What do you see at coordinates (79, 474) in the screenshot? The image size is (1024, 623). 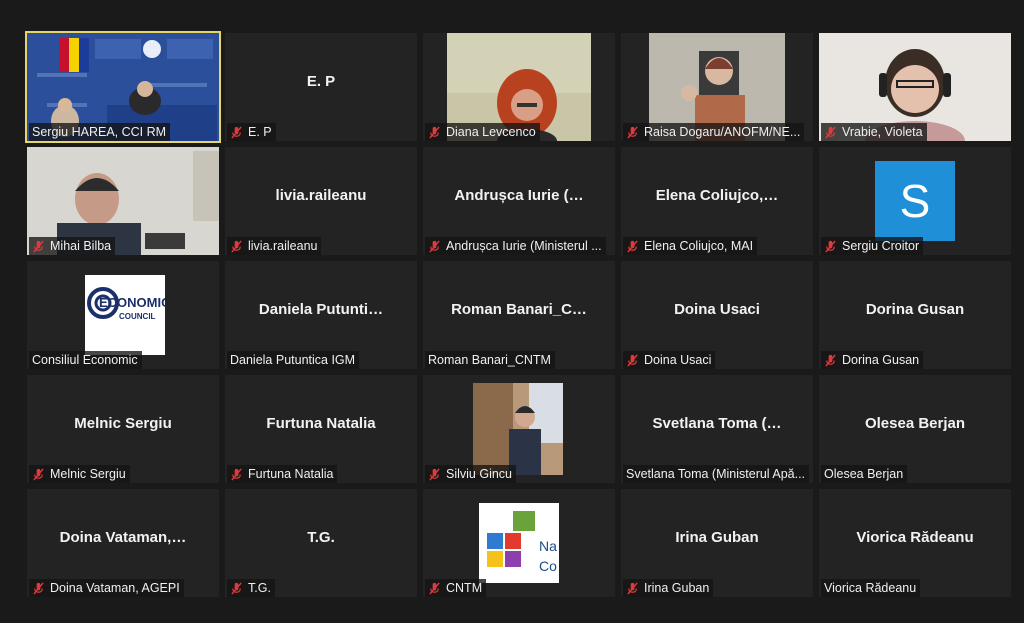 I see `participant-name-label: Melnic Sergiu` at bounding box center [79, 474].